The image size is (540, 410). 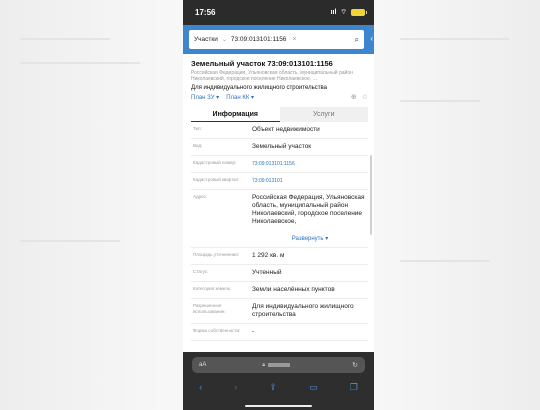 What do you see at coordinates (357, 40) in the screenshot?
I see `search-icon: ⌕` at bounding box center [357, 40].